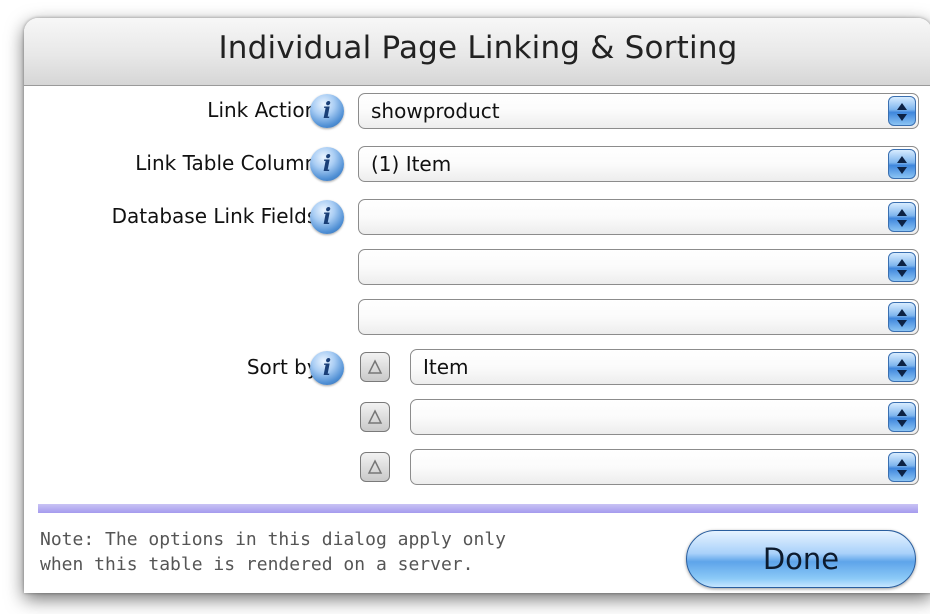 This screenshot has width=930, height=614. Describe the element at coordinates (265, 110) in the screenshot. I see `link-action-label: Link Action:` at that location.